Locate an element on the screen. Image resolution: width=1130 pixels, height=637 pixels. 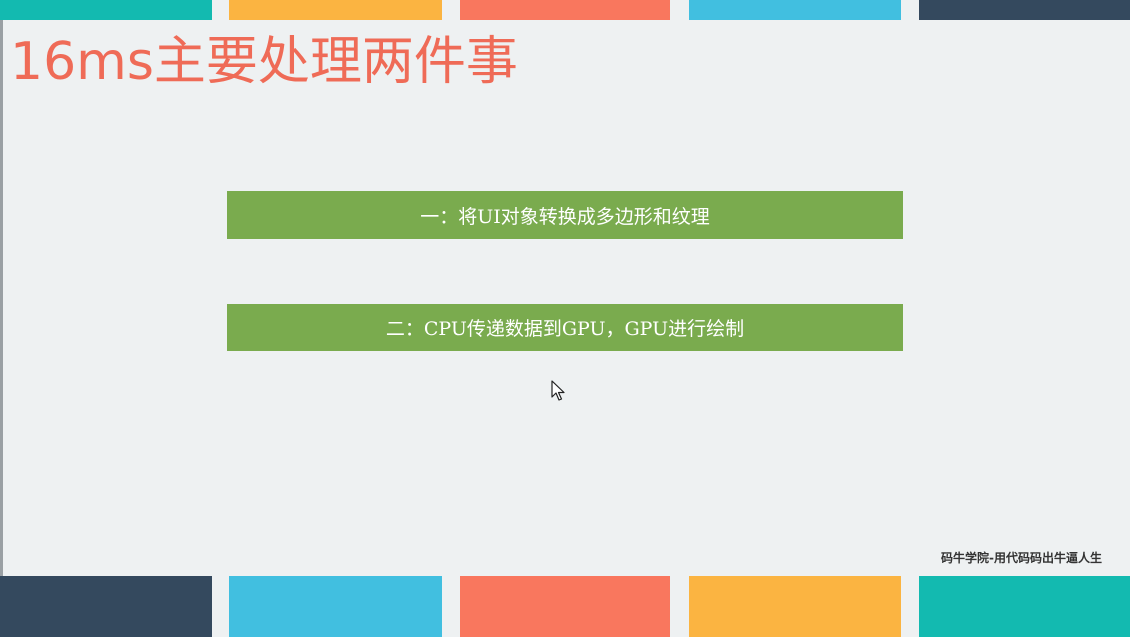
watermark: 码牛学院-用代码码出牛逼人生 is located at coordinates (1021, 558).